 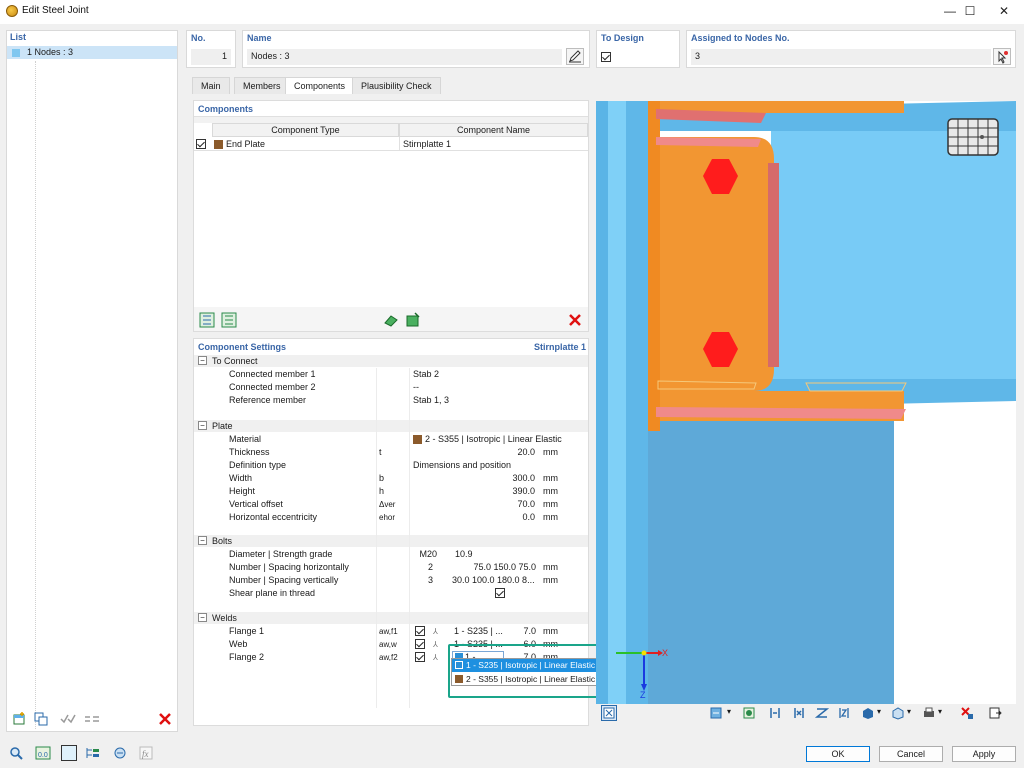 I want to click on group-bolts: − Bolts, so click(x=391, y=541).